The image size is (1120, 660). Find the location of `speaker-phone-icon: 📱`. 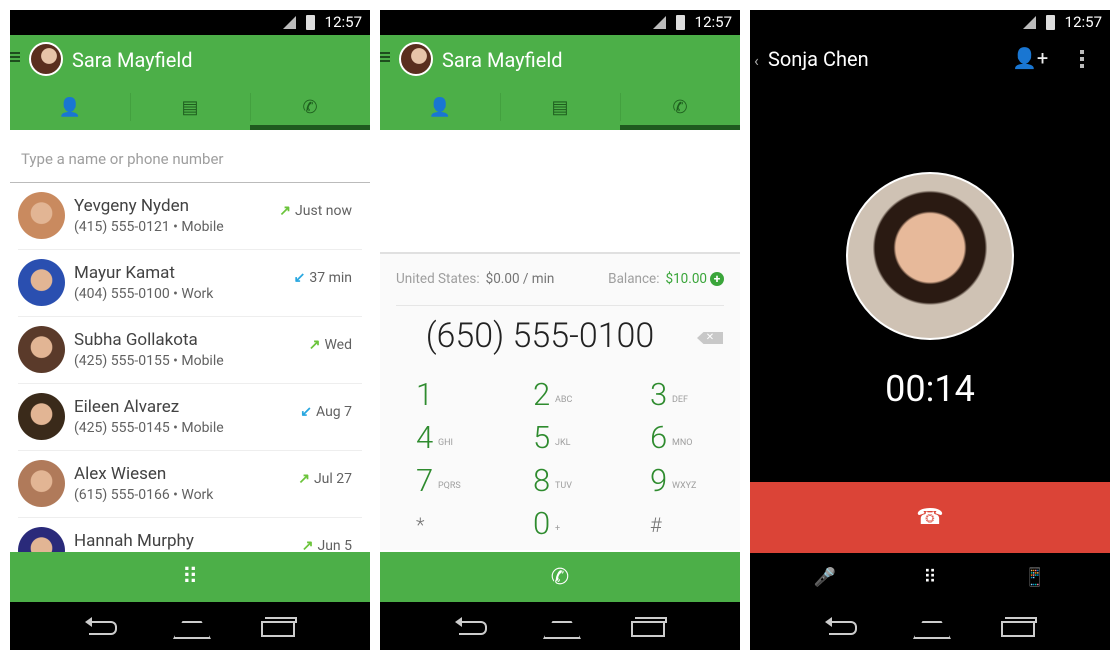

speaker-phone-icon: 📱 is located at coordinates (1035, 577).